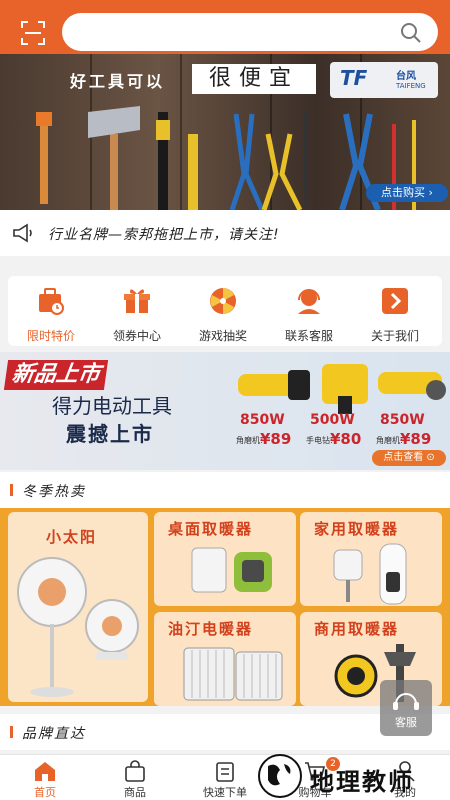 The width and height of the screenshot is (450, 800). I want to click on brand-logo: TF 台风 TAIFENG, so click(384, 80).